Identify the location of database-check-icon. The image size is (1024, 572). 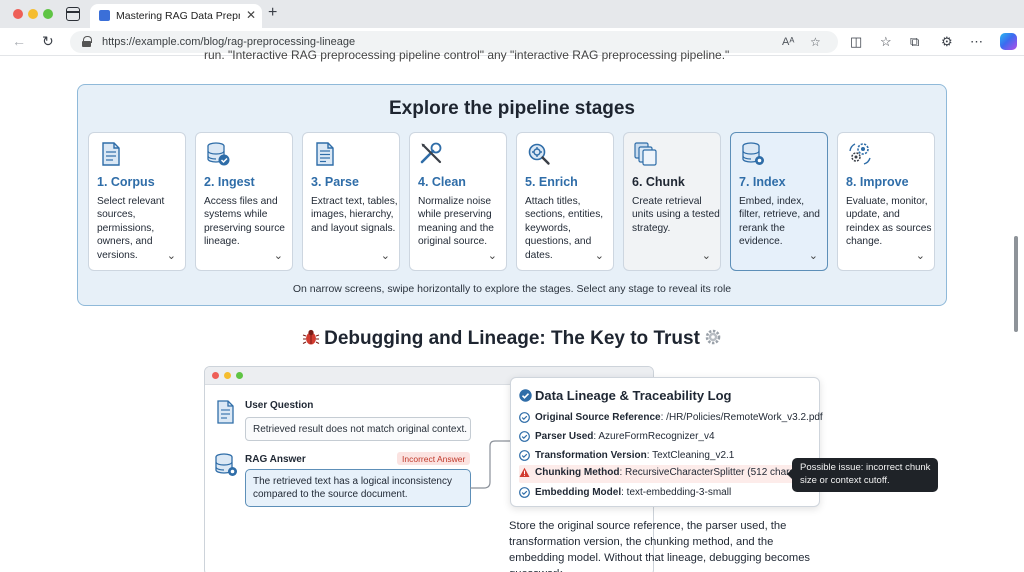
(218, 154).